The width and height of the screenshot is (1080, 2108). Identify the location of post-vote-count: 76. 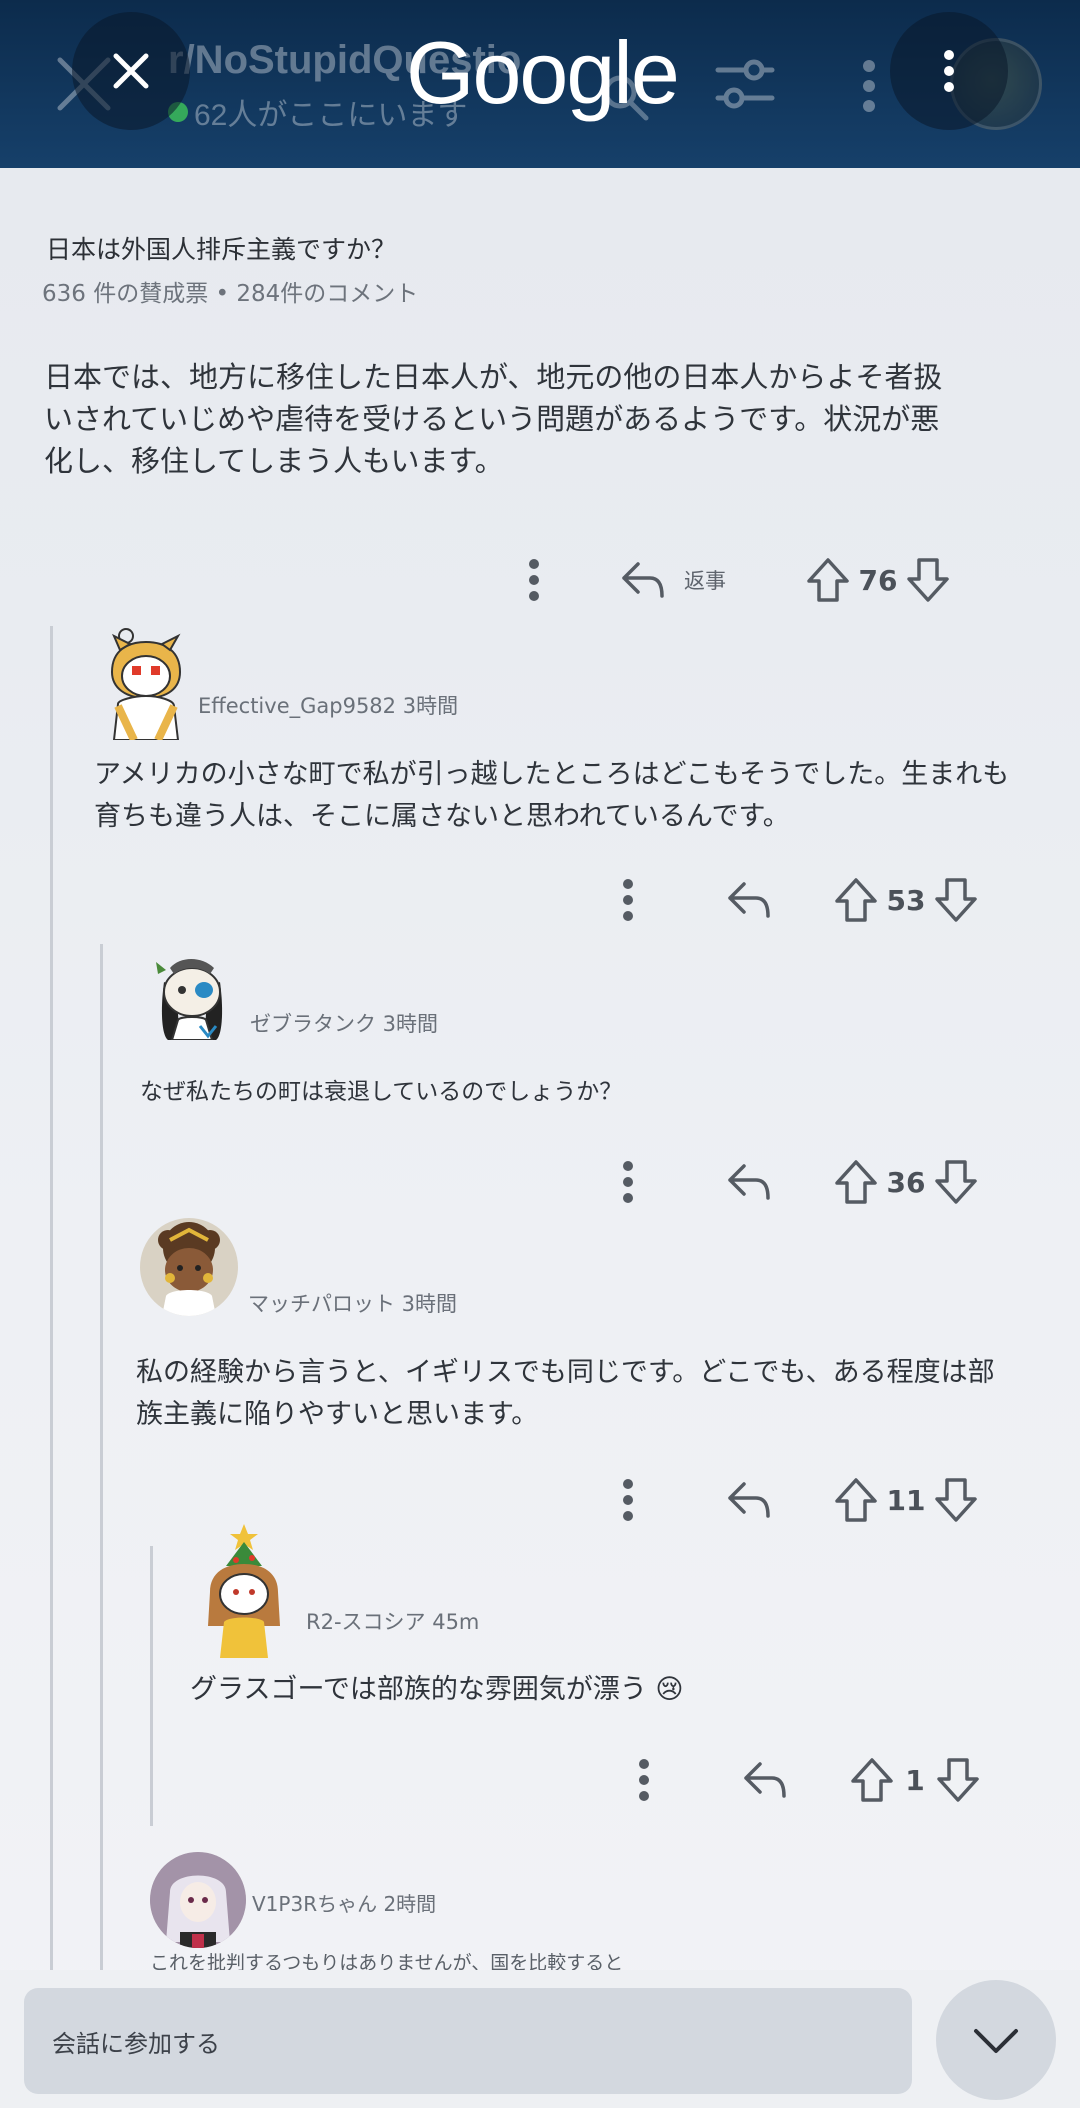
(878, 580).